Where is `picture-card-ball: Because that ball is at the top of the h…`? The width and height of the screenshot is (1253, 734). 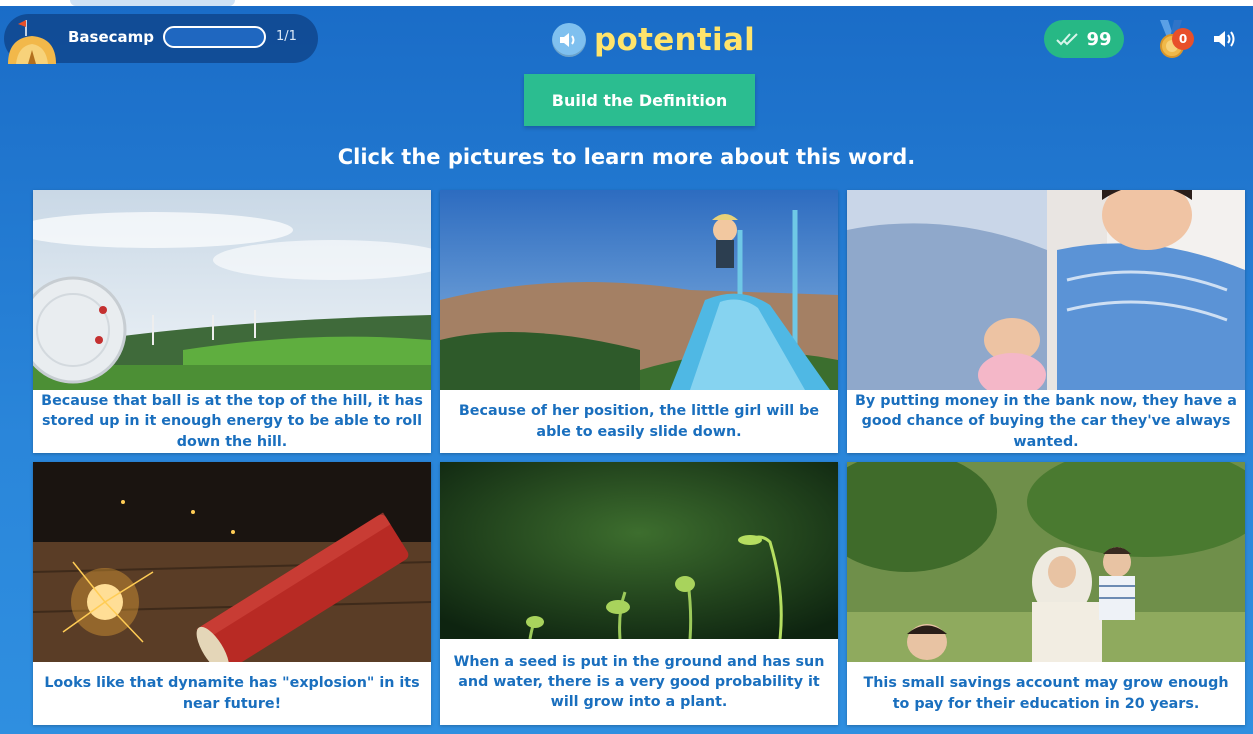
picture-card-ball: Because that ball is at the top of the h… is located at coordinates (232, 321).